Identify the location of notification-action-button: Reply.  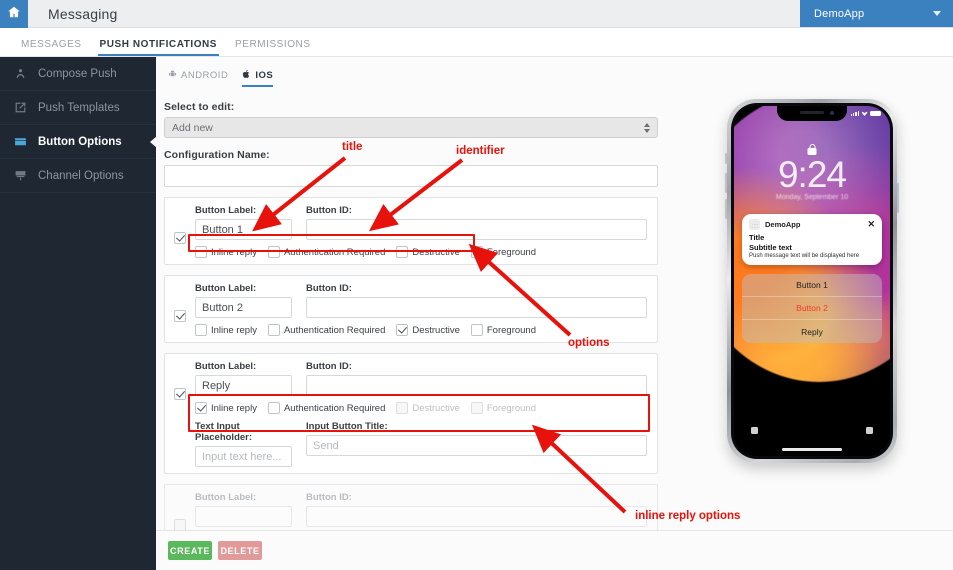
(812, 331).